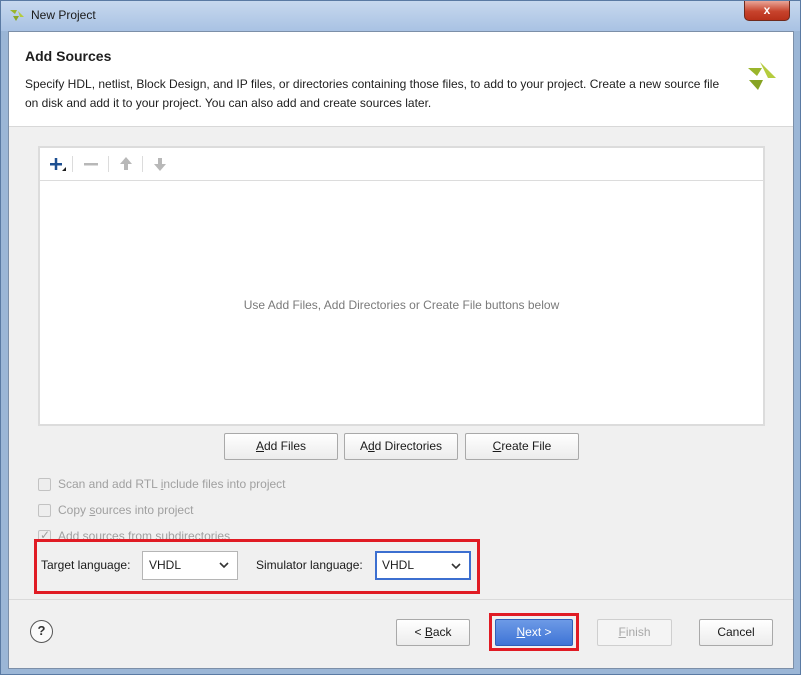  What do you see at coordinates (736, 632) in the screenshot?
I see `cancel-button: Cancel` at bounding box center [736, 632].